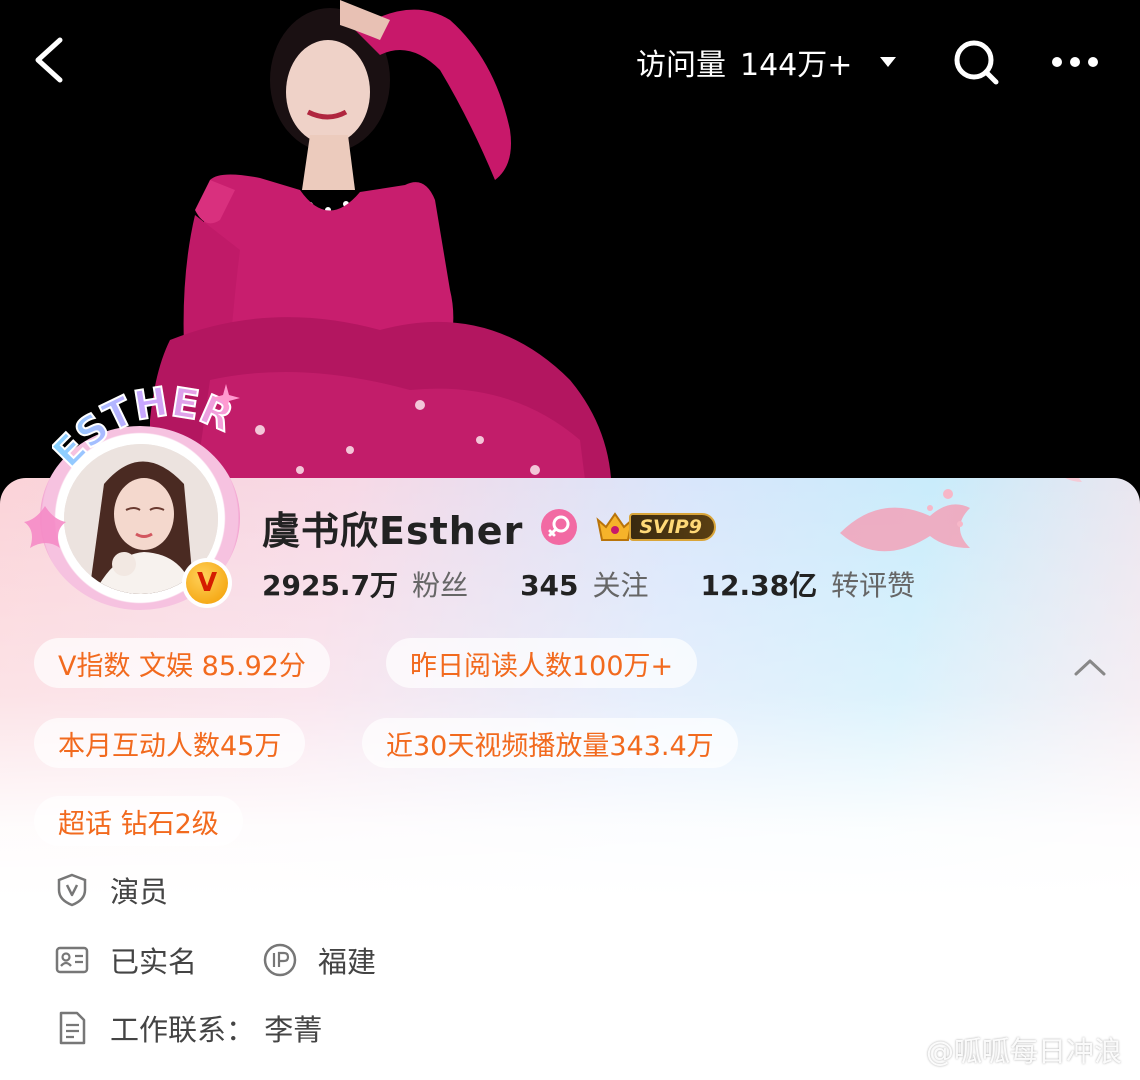 This screenshot has height=1080, width=1140. What do you see at coordinates (1024, 1051) in the screenshot?
I see `watermark-text: @呱呱每日冲浪` at bounding box center [1024, 1051].